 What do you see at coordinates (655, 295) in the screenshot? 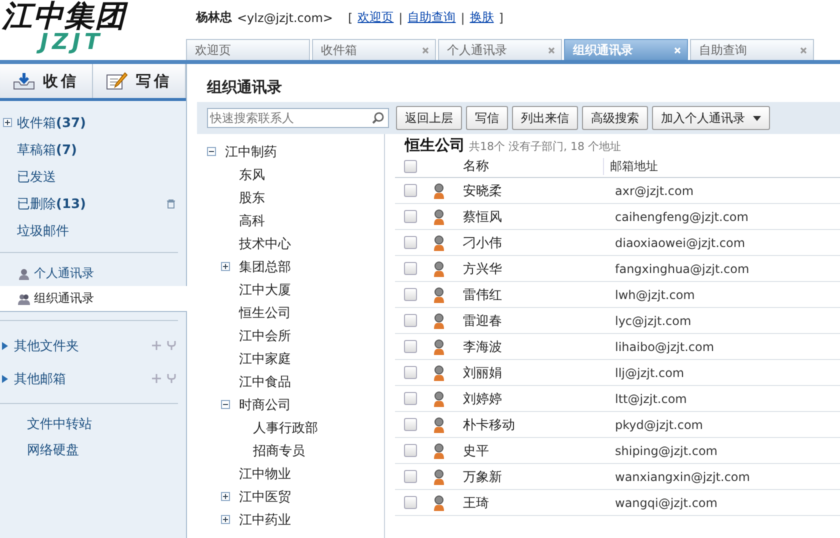
I see `contact-email: lwh@jzjt.com` at bounding box center [655, 295].